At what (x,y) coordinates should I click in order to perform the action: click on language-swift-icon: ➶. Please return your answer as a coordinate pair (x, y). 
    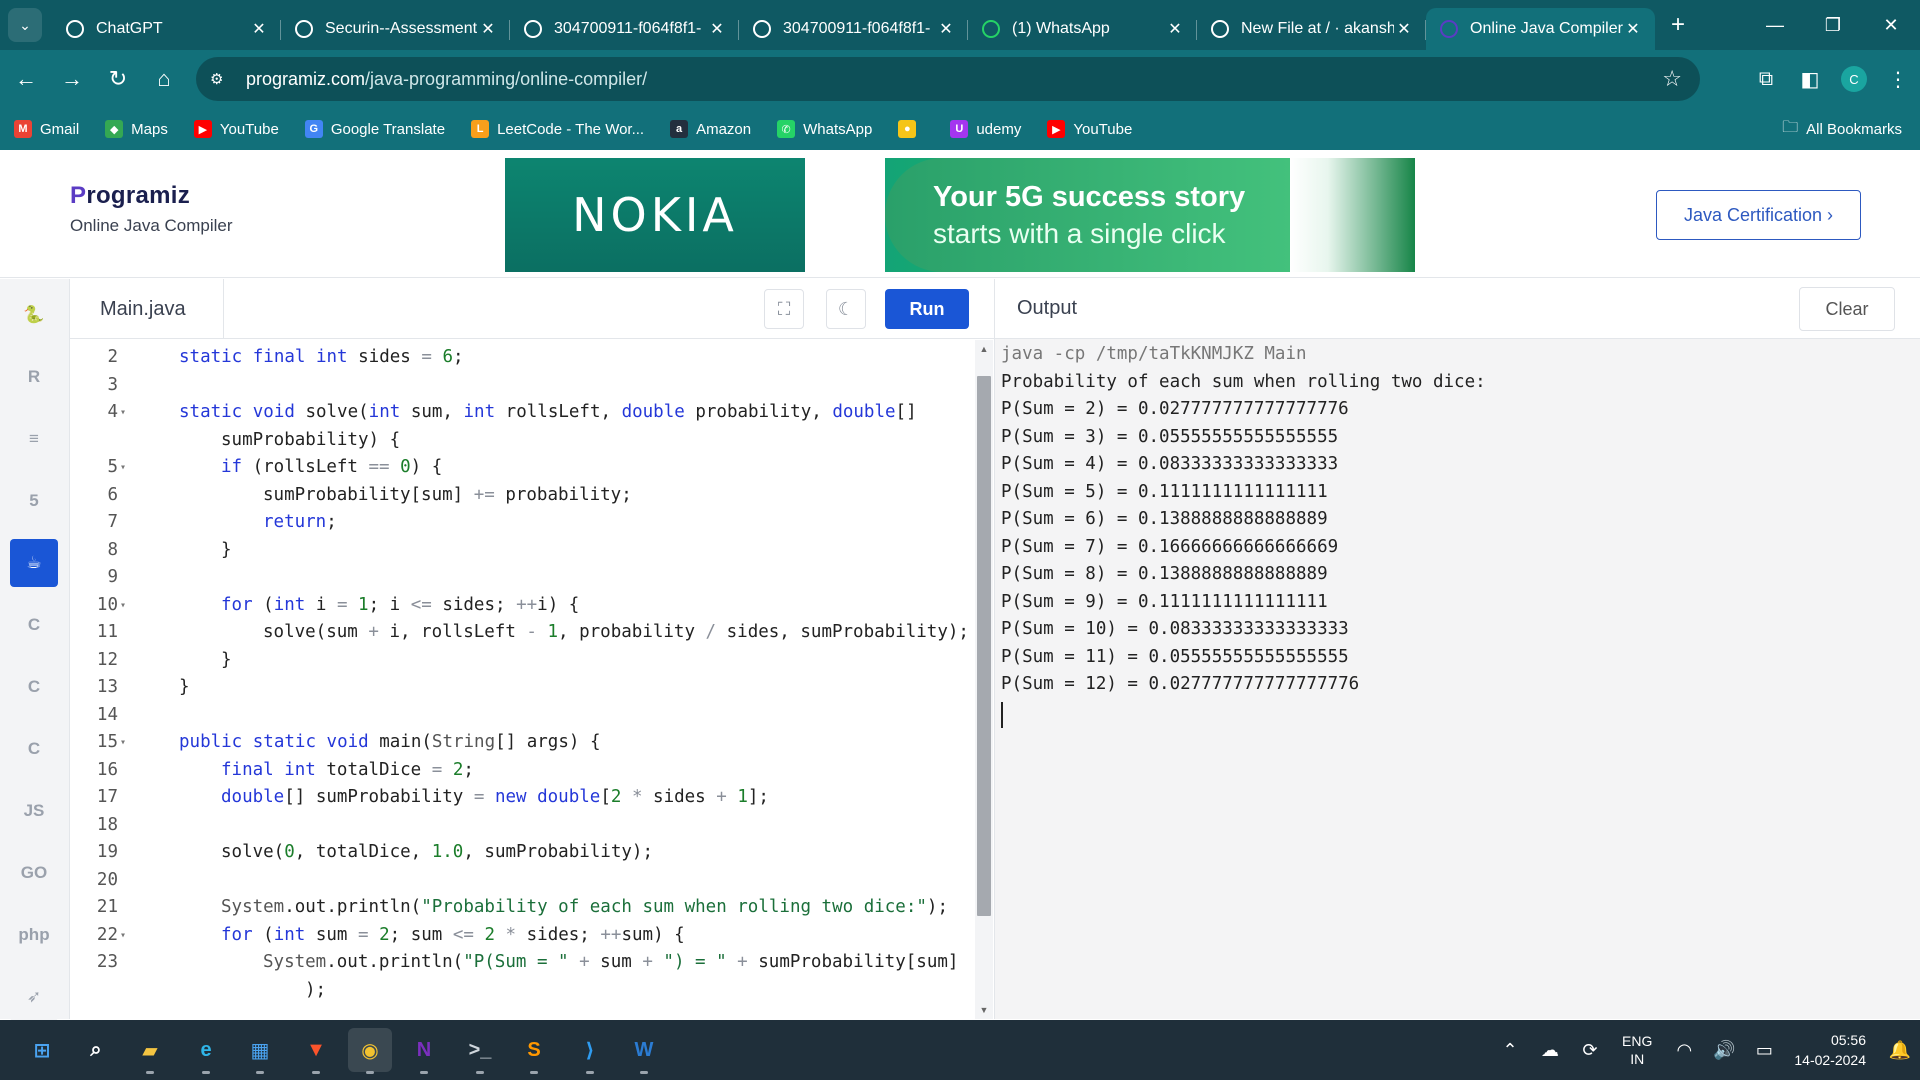
    Looking at the image, I should click on (34, 997).